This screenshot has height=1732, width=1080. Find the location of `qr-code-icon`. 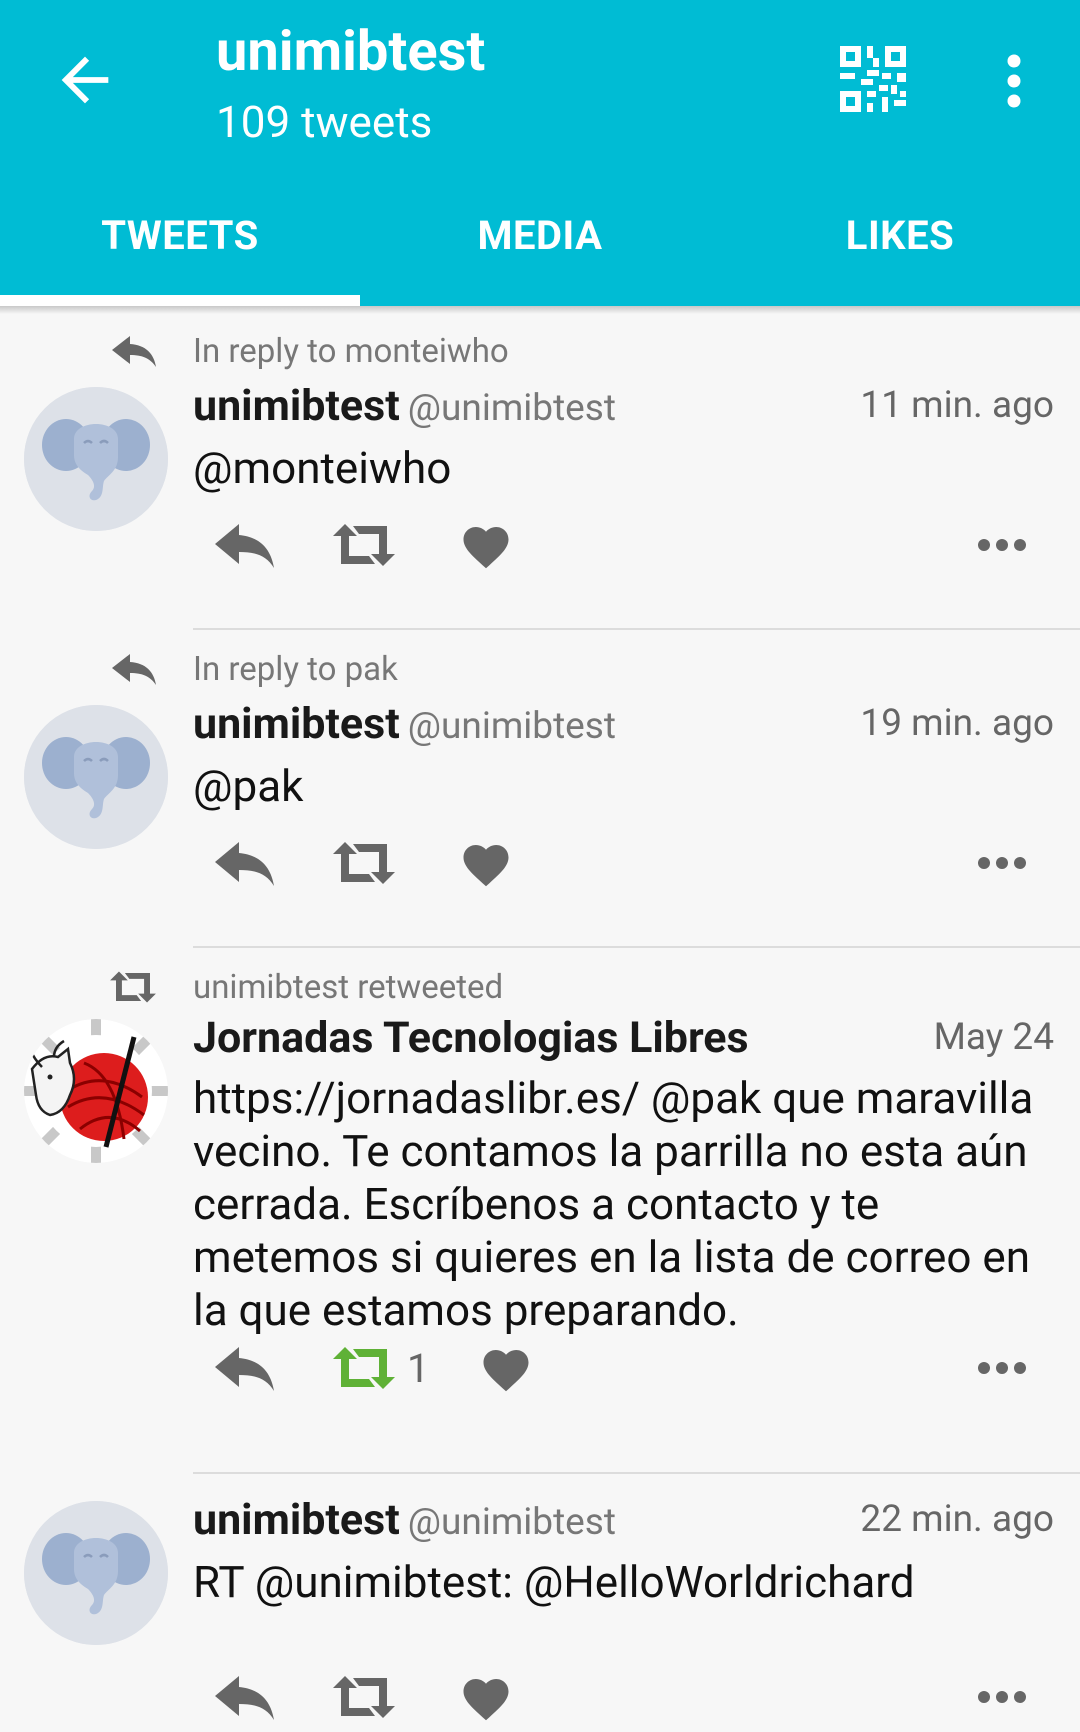

qr-code-icon is located at coordinates (873, 79).